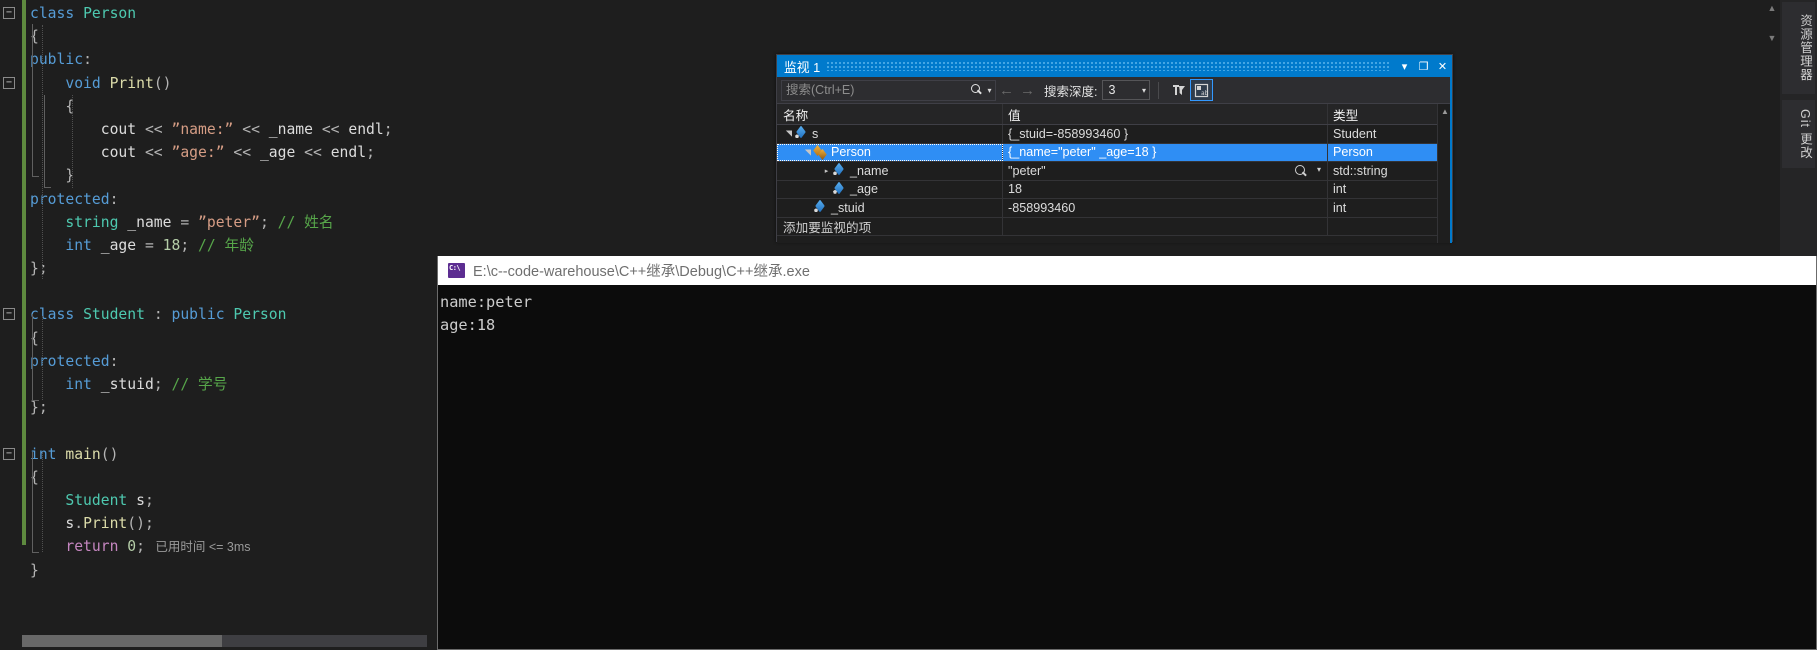 Image resolution: width=1817 pixels, height=650 pixels. Describe the element at coordinates (1114, 226) in the screenshot. I see `add-watch-row: 添加要监视的项` at that location.